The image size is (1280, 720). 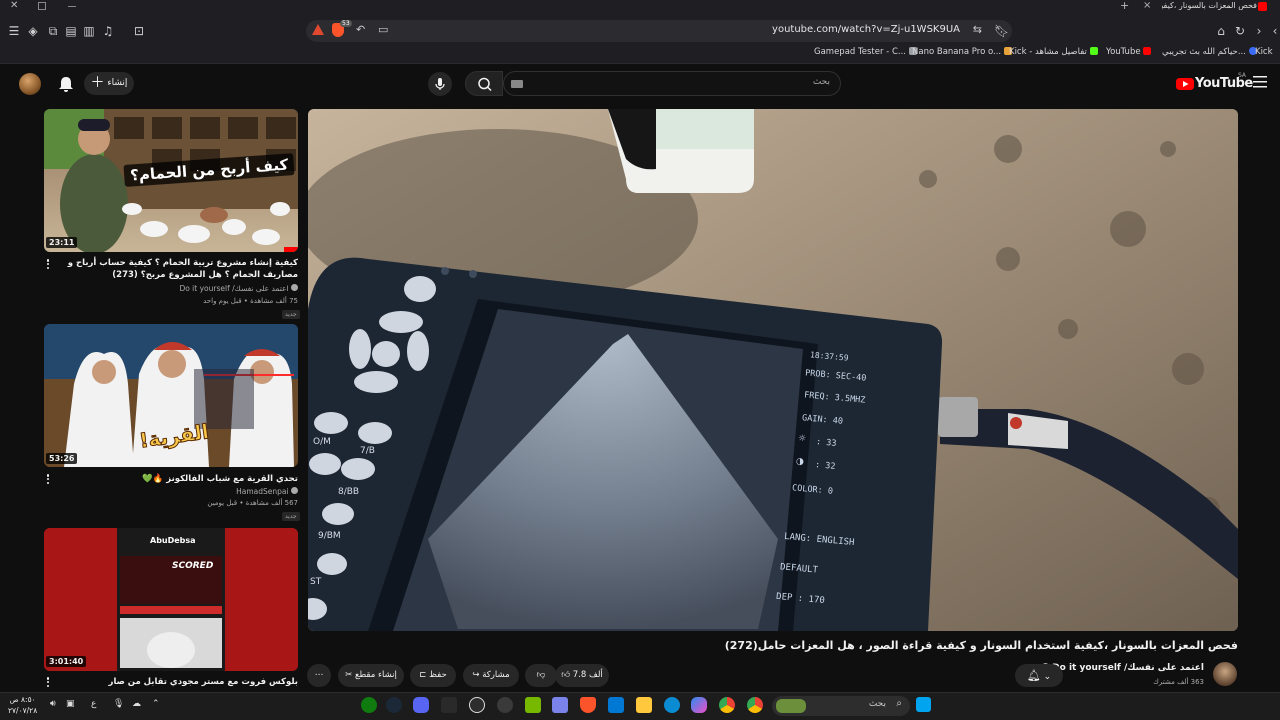 What do you see at coordinates (616, 705) in the screenshot?
I see `mail-app-icon` at bounding box center [616, 705].